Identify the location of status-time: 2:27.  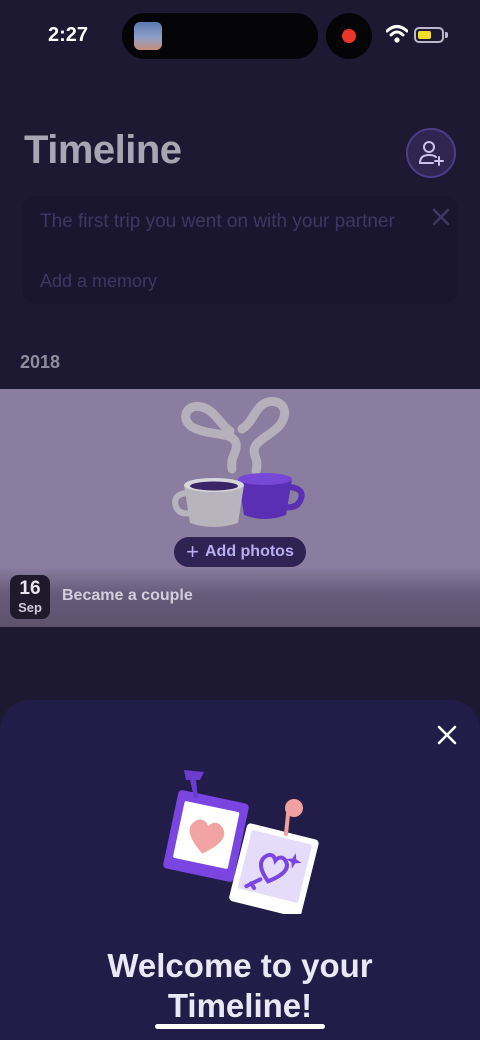
(68, 35).